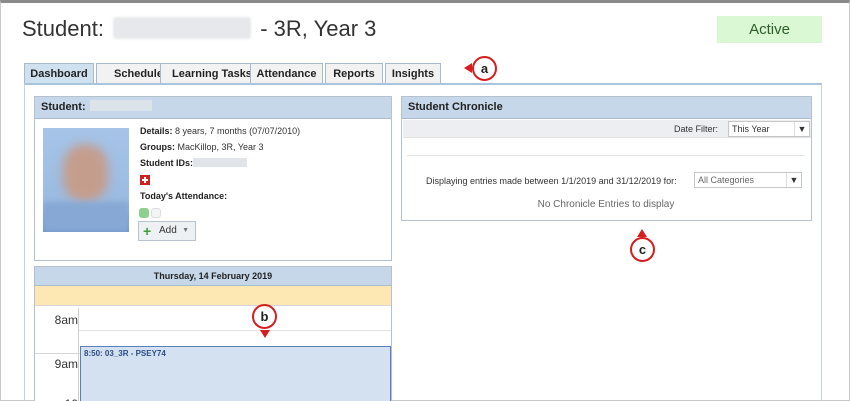 Image resolution: width=850 pixels, height=401 pixels. Describe the element at coordinates (265, 334) in the screenshot. I see `callout-b-pointer` at that location.